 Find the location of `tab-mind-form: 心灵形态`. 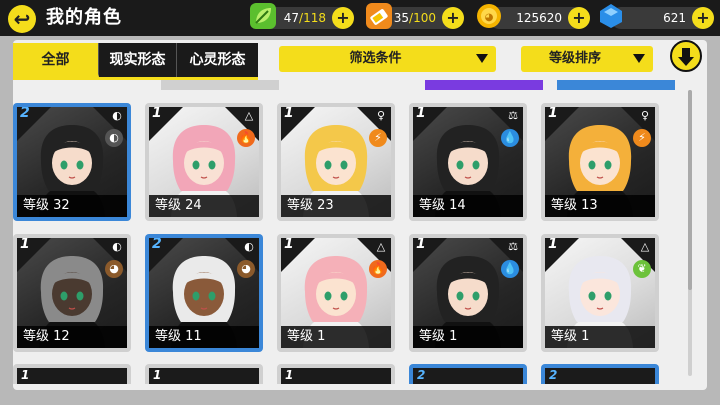

tab-mind-form: 心灵形态 is located at coordinates (217, 60).